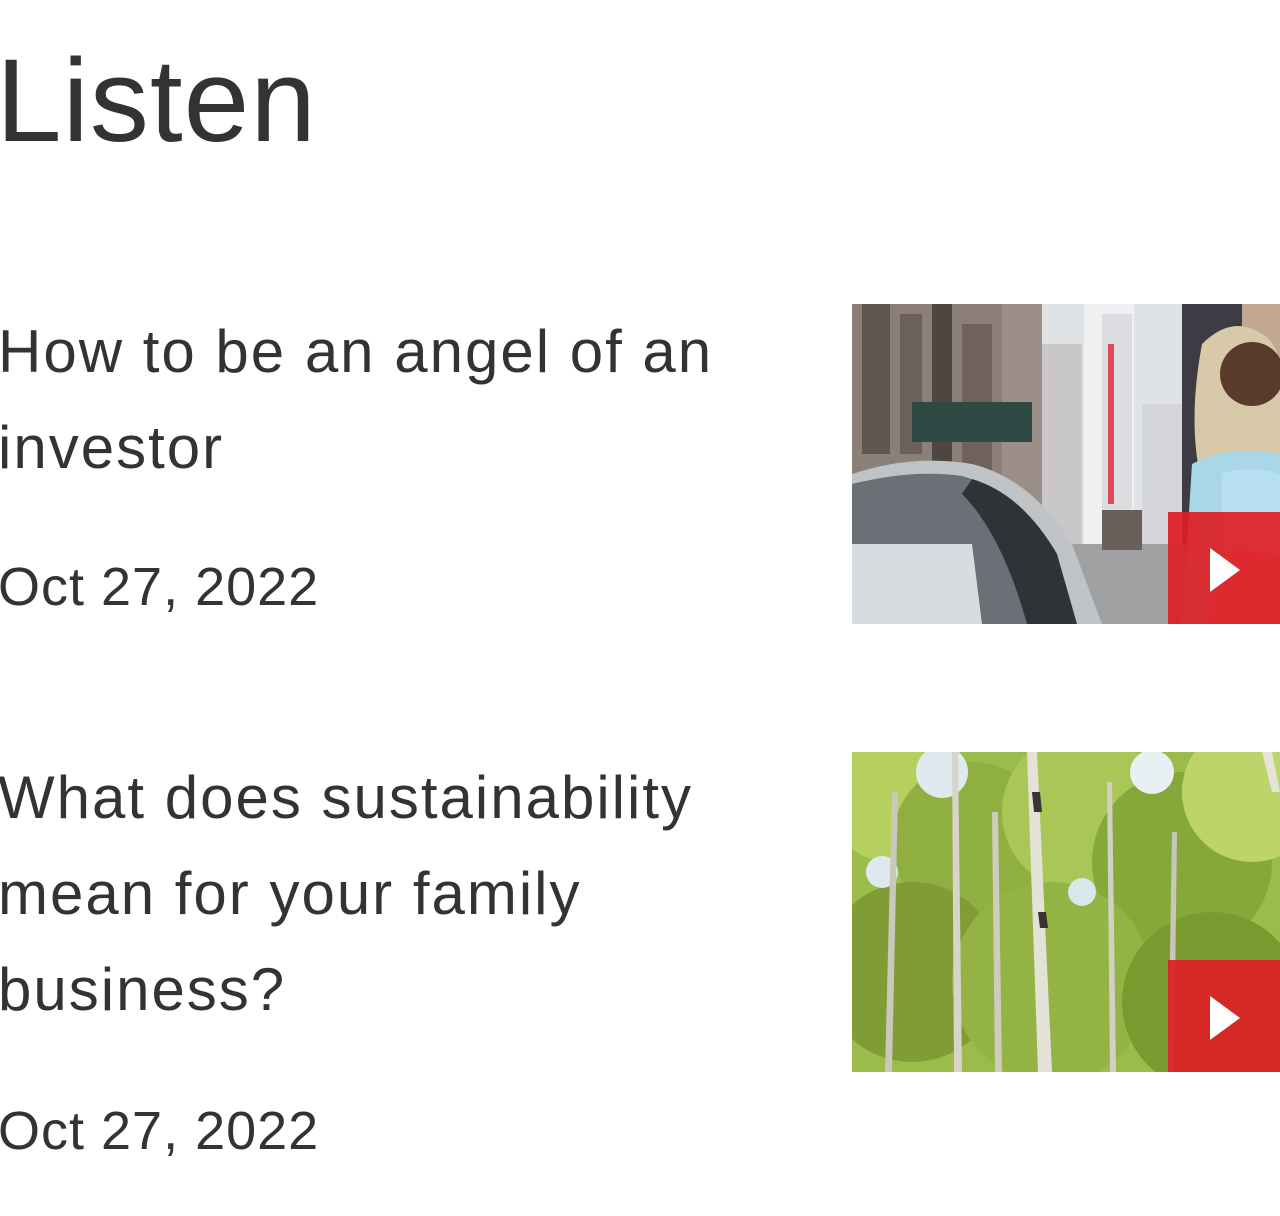 This screenshot has height=1216, width=1280. Describe the element at coordinates (158, 101) in the screenshot. I see `page-title: Listen` at that location.